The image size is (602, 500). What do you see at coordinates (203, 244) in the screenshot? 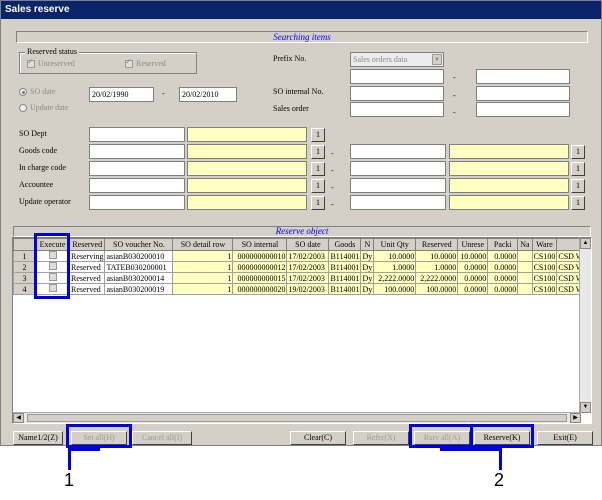
I see `column-header: SO detail row` at bounding box center [203, 244].